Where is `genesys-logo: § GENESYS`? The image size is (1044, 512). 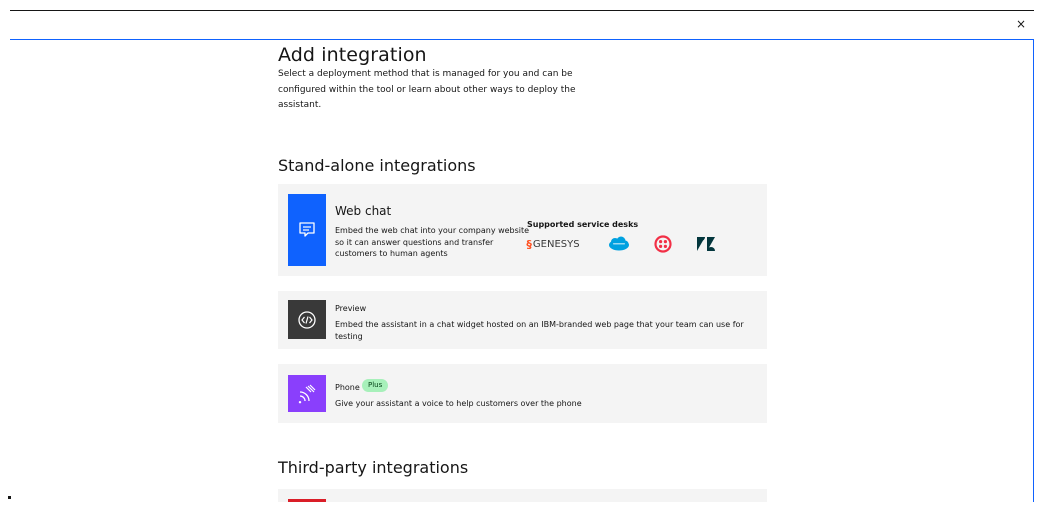
genesys-logo: § GENESYS is located at coordinates (553, 244).